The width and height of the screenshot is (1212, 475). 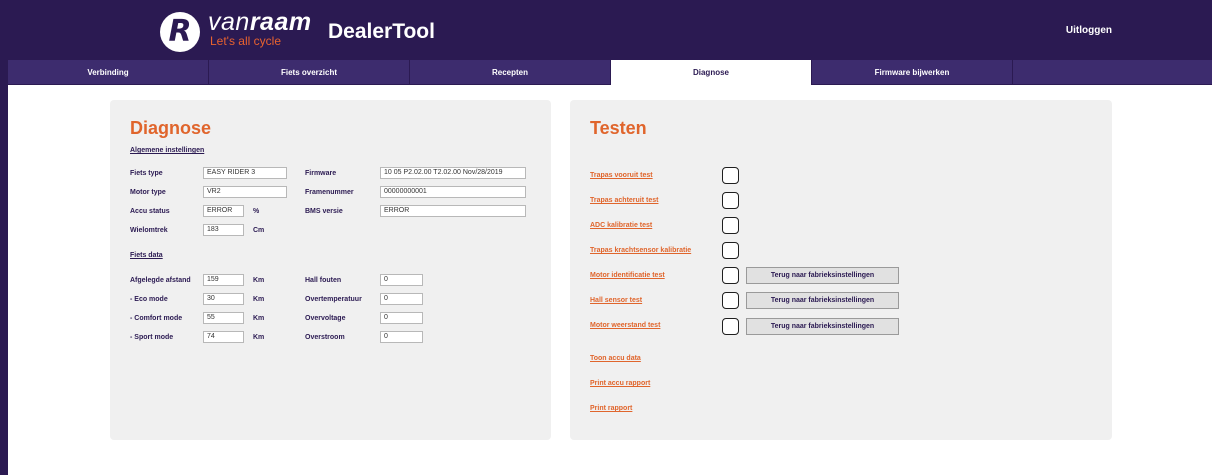 I want to click on motor-type-field: VR2, so click(x=245, y=192).